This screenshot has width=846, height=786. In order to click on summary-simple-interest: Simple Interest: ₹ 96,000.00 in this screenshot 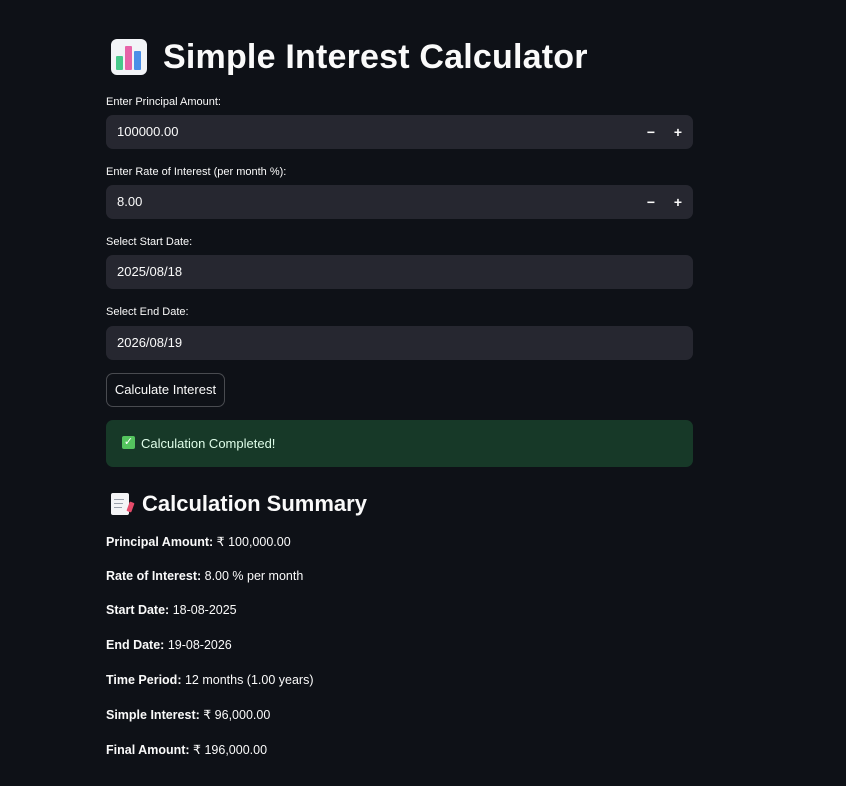, I will do `click(188, 715)`.